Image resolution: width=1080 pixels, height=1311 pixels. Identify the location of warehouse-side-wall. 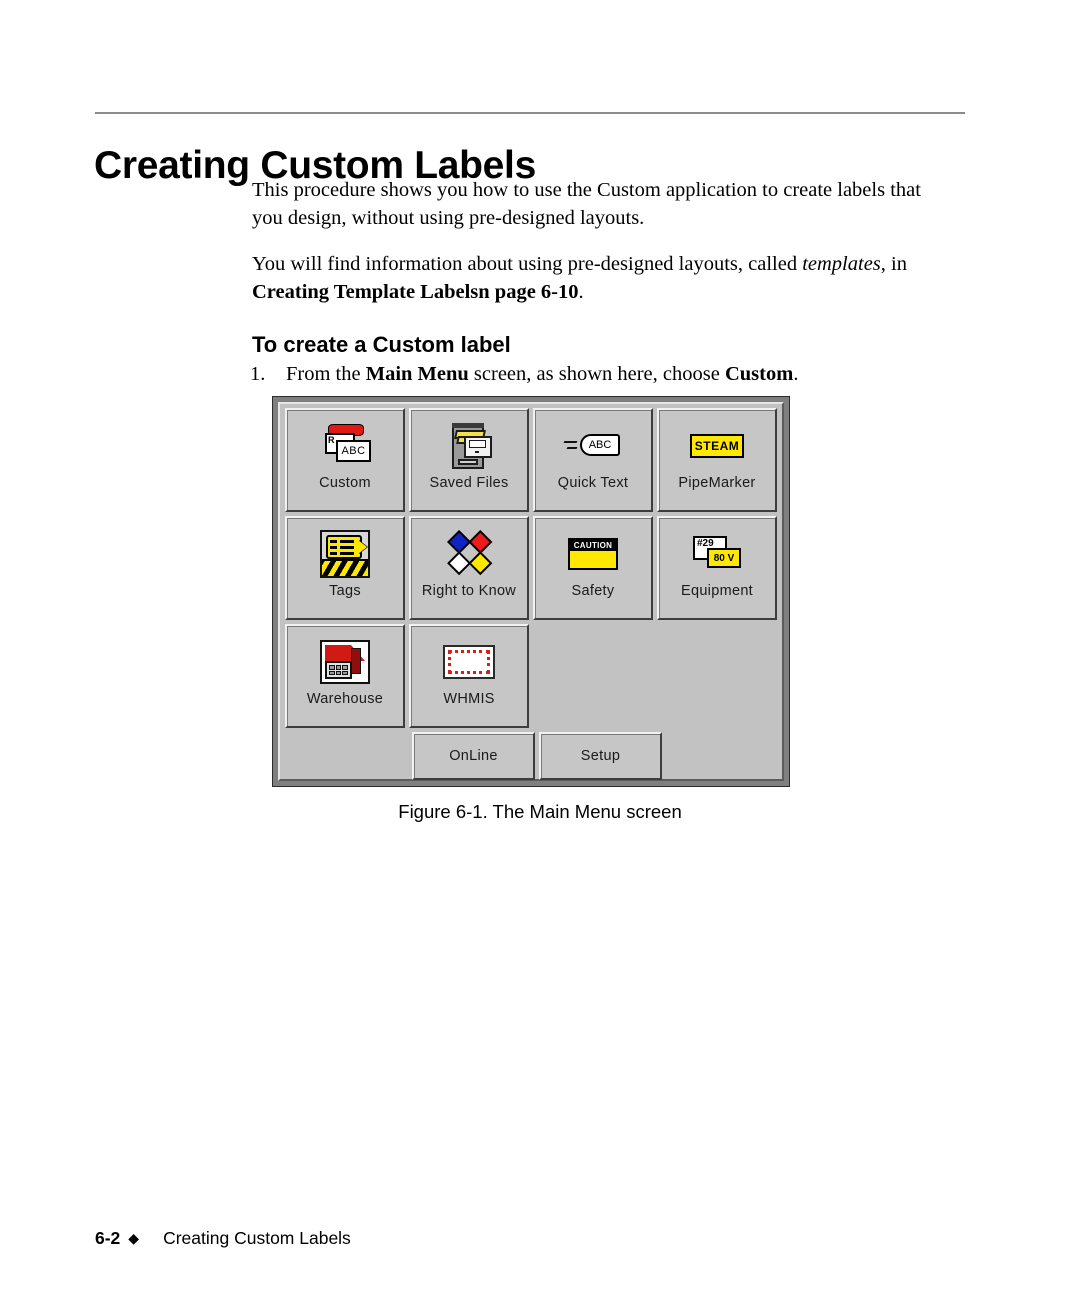
(356, 661).